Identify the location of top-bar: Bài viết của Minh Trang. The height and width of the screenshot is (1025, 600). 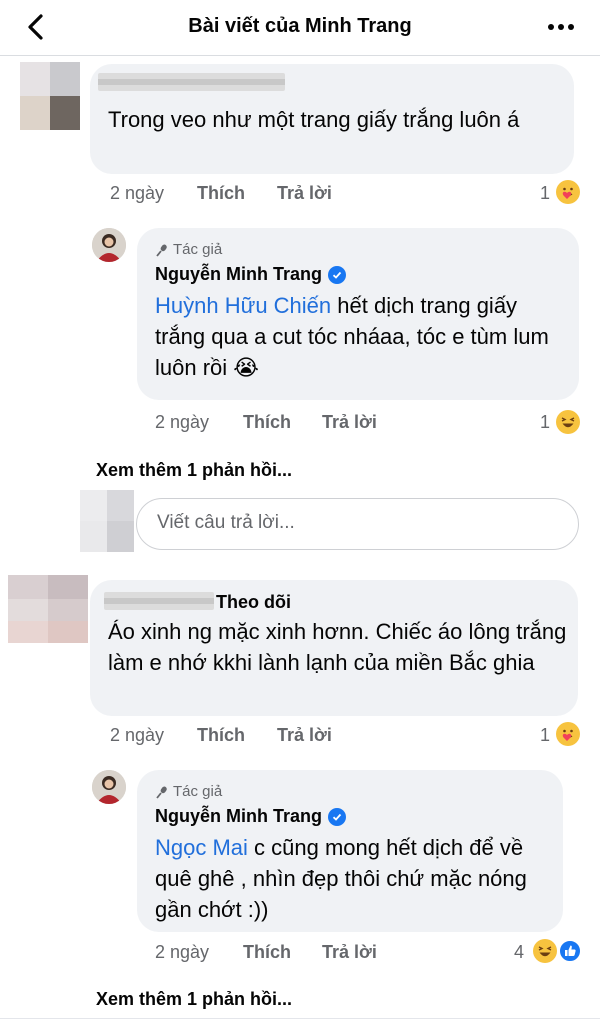
(300, 28).